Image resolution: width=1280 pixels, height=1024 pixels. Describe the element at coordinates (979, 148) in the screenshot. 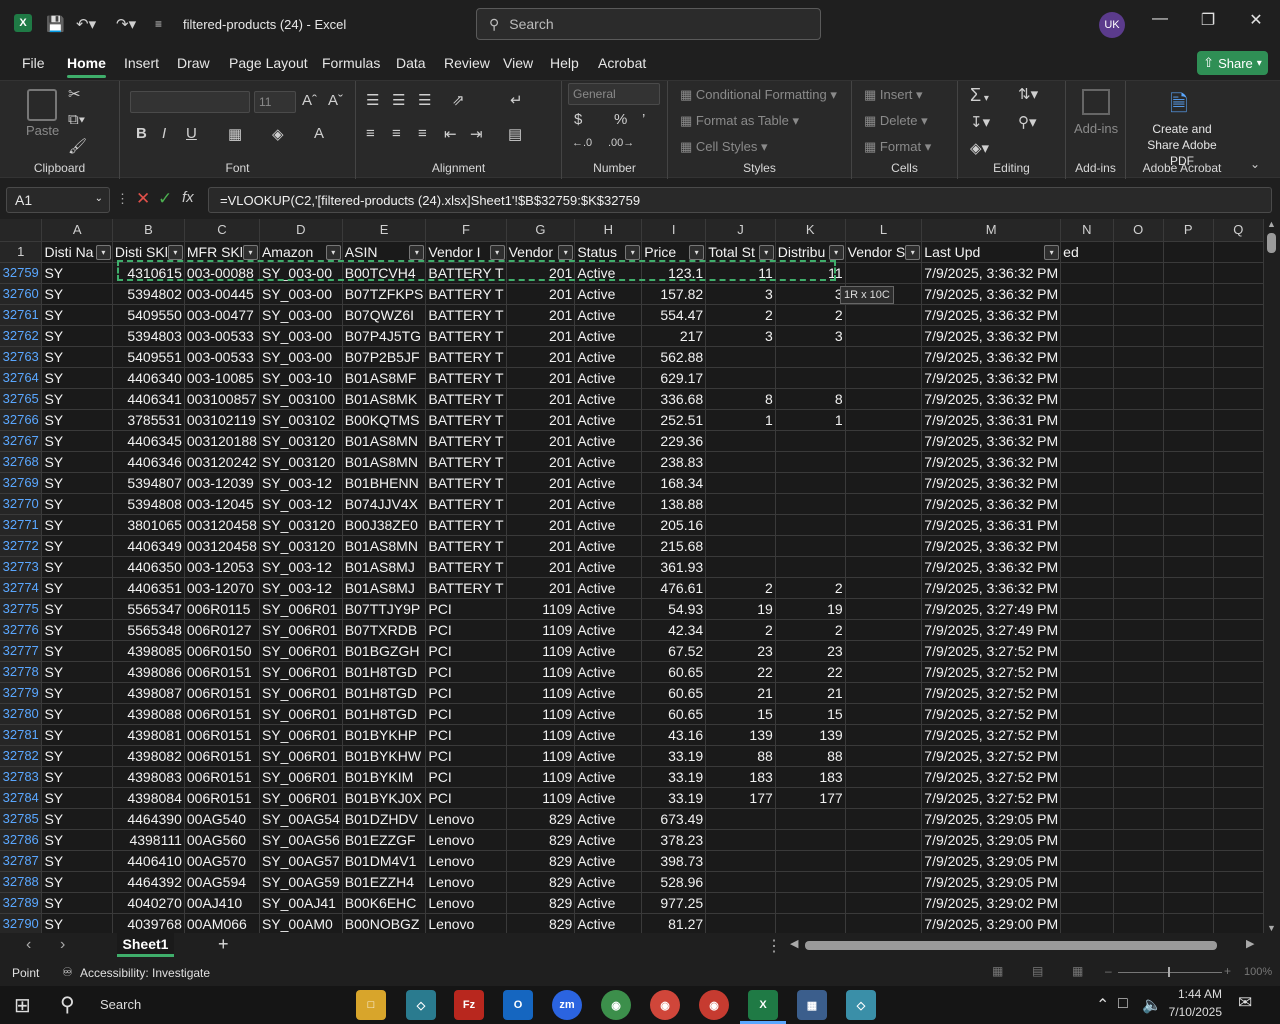

I see `clear-icon: ◈▾` at that location.